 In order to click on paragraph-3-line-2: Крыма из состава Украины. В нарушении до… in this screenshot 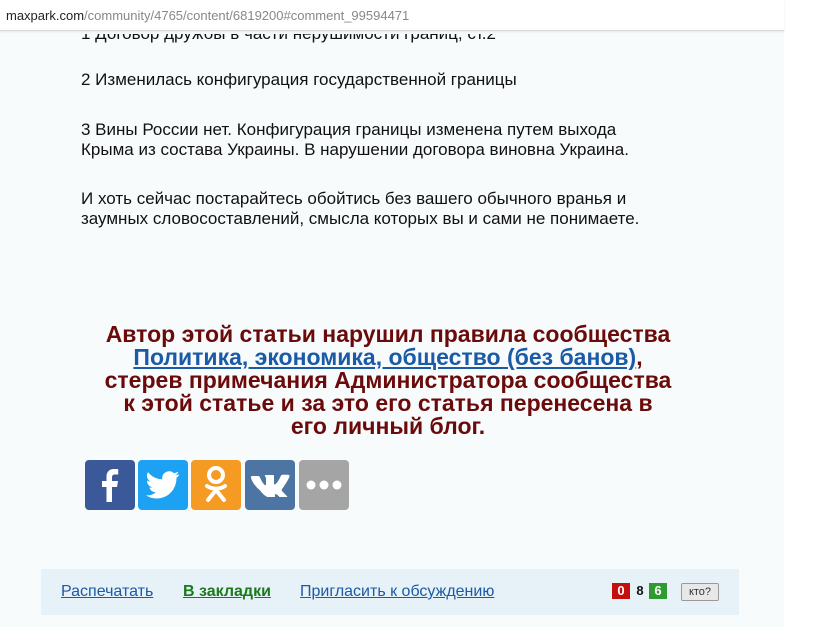, I will do `click(355, 149)`.